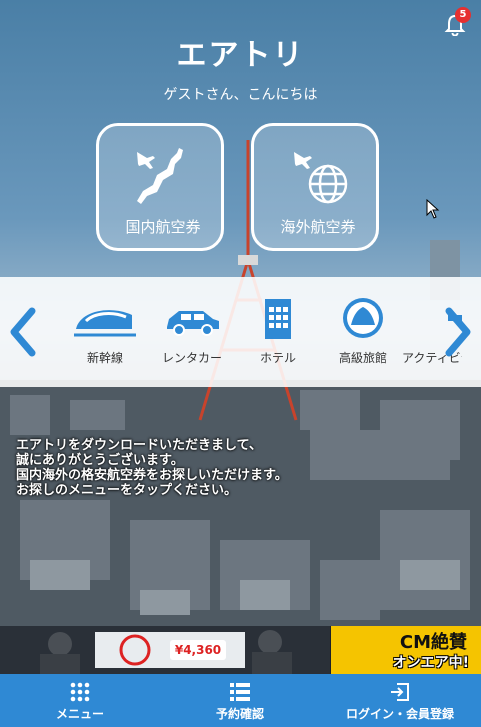 The height and width of the screenshot is (727, 481). Describe the element at coordinates (321, 178) in the screenshot. I see `globe-plane-icon` at that location.